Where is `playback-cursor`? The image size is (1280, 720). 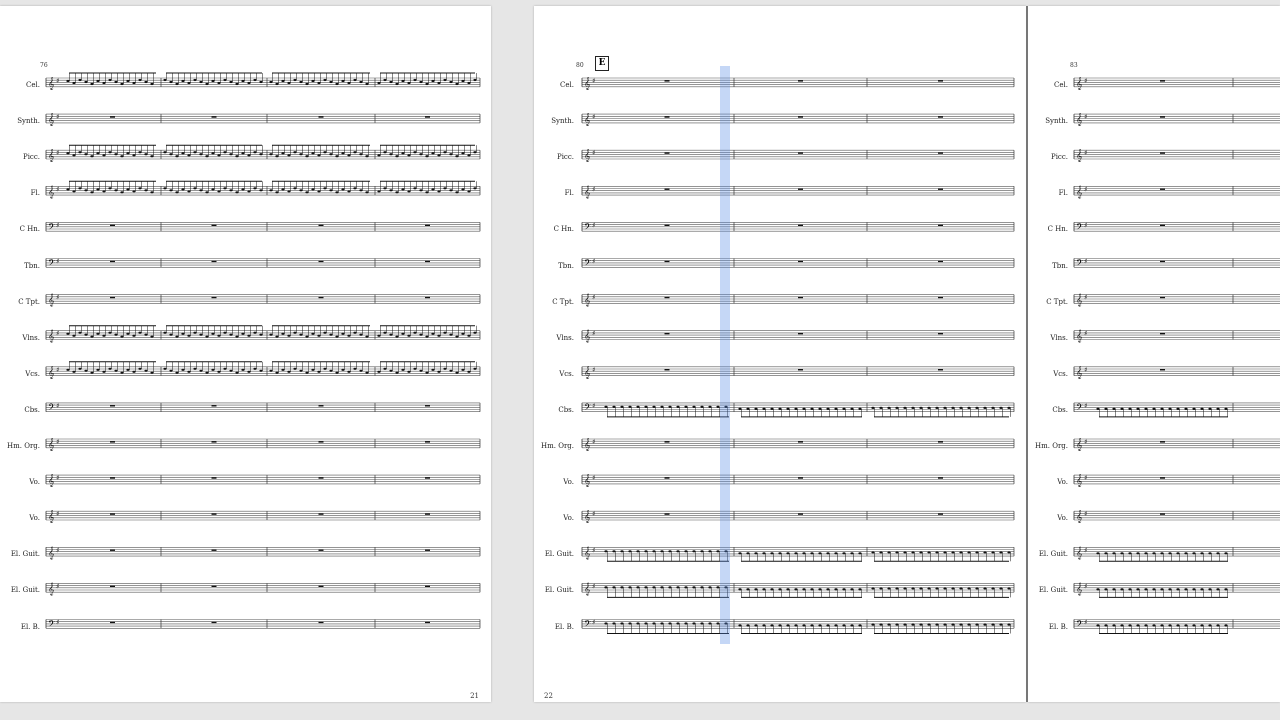 playback-cursor is located at coordinates (725, 355).